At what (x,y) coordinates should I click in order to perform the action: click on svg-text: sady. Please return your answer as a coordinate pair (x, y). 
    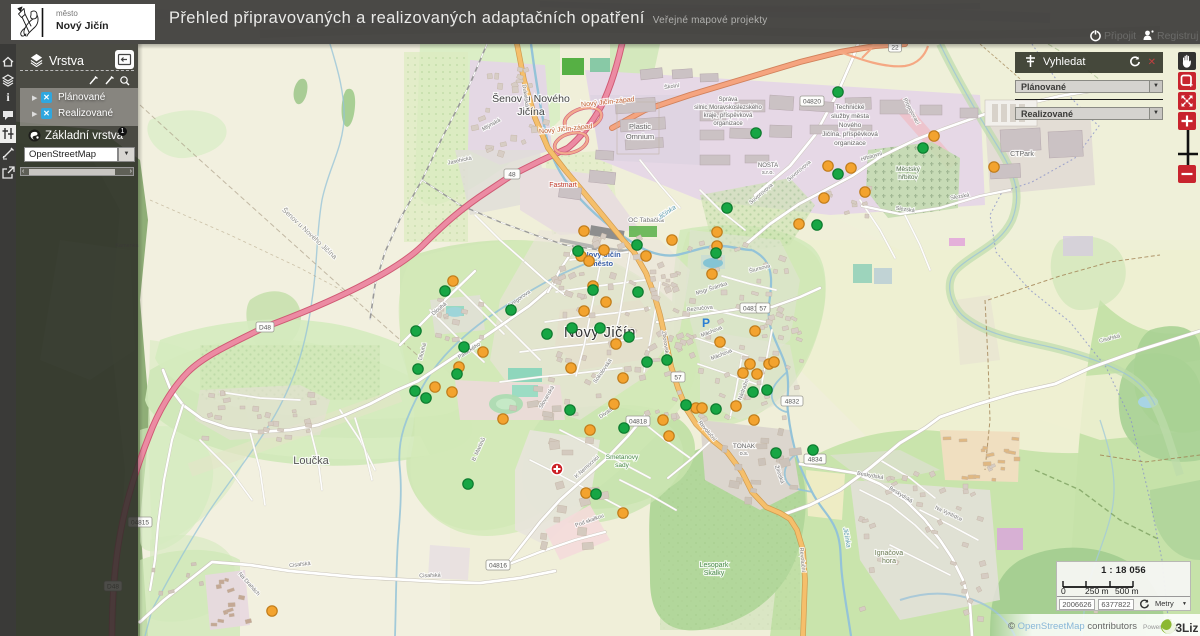
    Looking at the image, I should click on (622, 465).